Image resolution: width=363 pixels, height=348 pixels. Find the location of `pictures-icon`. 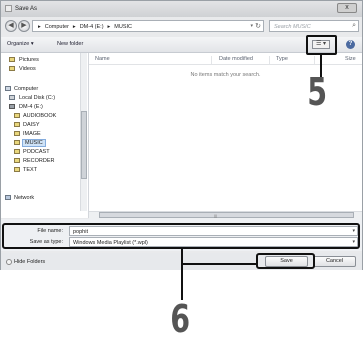

pictures-icon is located at coordinates (12, 59).